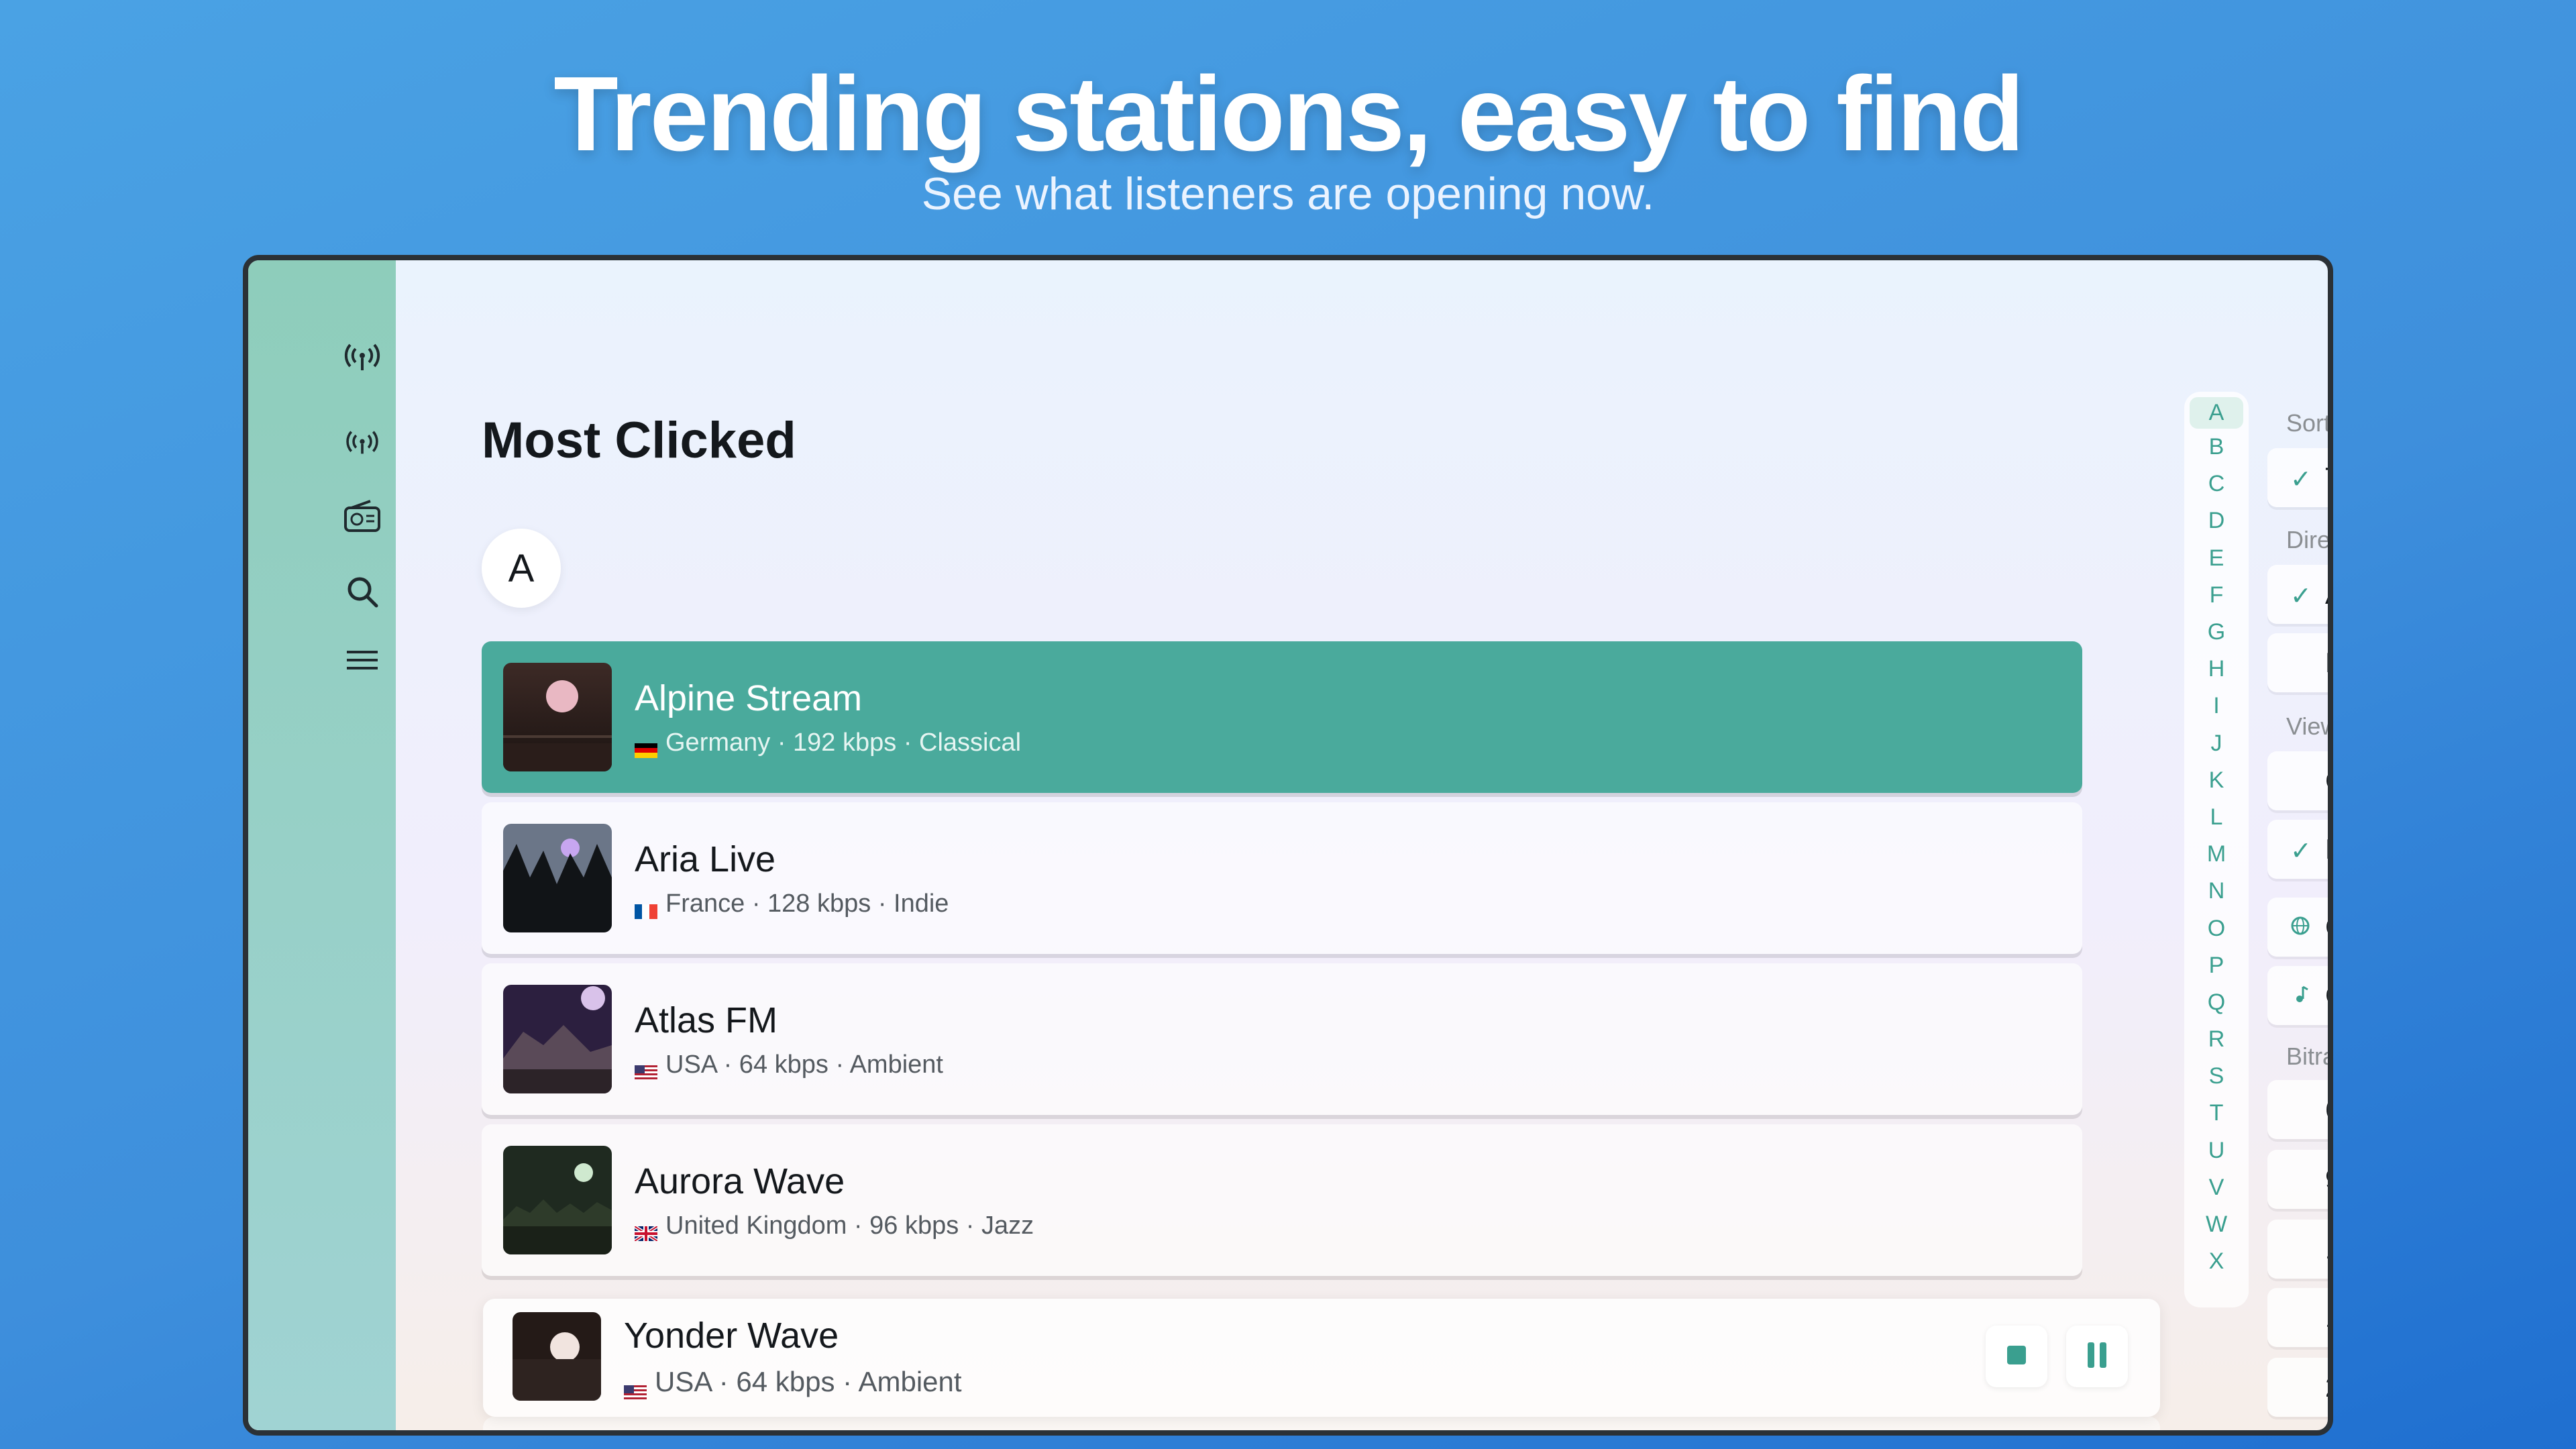 The image size is (2576, 1449). What do you see at coordinates (646, 747) in the screenshot?
I see `germany-flag-icon` at bounding box center [646, 747].